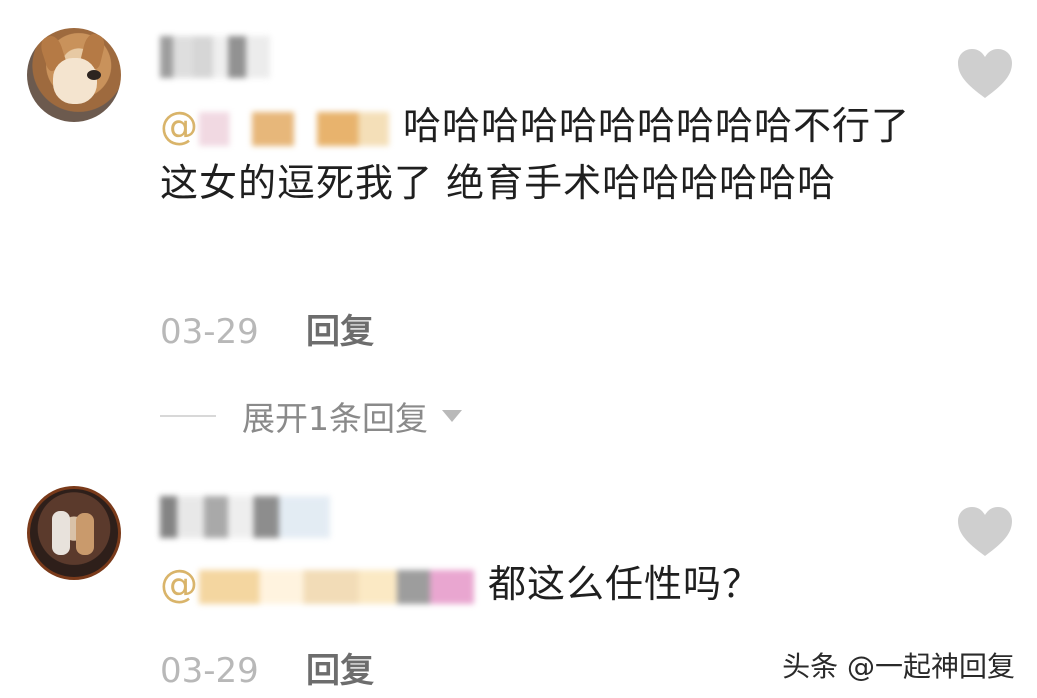 This screenshot has height=698, width=1037. What do you see at coordinates (188, 416) in the screenshot?
I see `divider-line` at bounding box center [188, 416].